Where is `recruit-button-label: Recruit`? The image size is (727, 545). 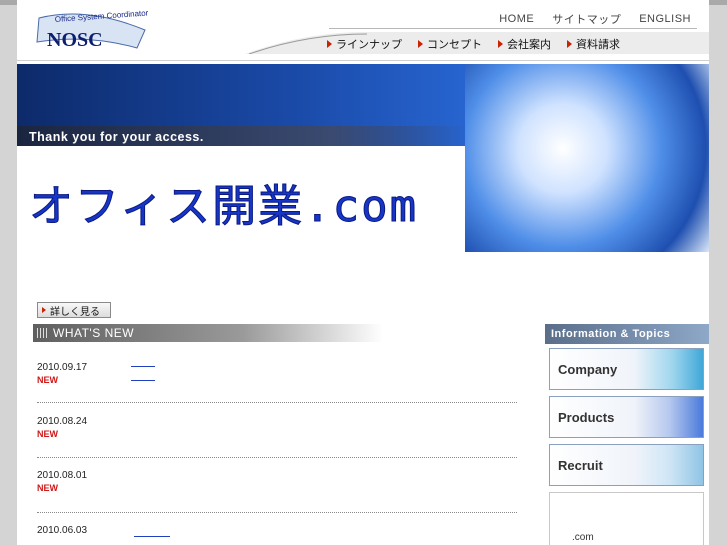 recruit-button-label: Recruit is located at coordinates (580, 465).